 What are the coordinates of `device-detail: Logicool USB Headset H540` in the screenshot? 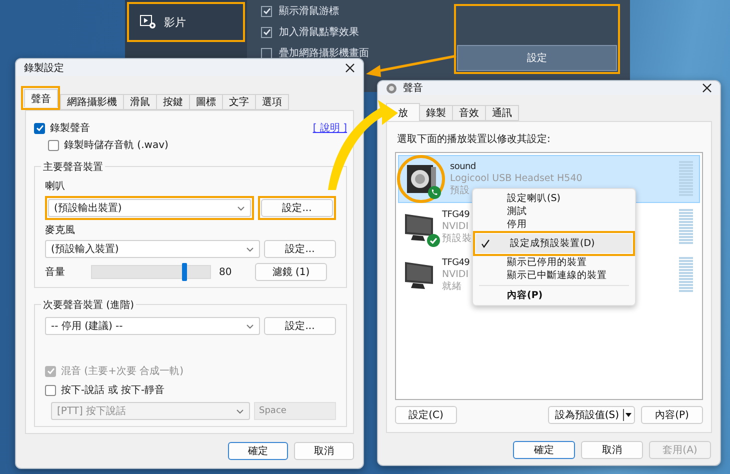 It's located at (516, 179).